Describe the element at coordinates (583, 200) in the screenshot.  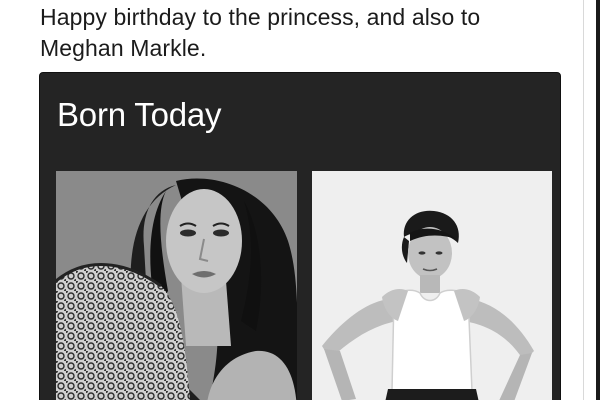
I see `divider` at that location.